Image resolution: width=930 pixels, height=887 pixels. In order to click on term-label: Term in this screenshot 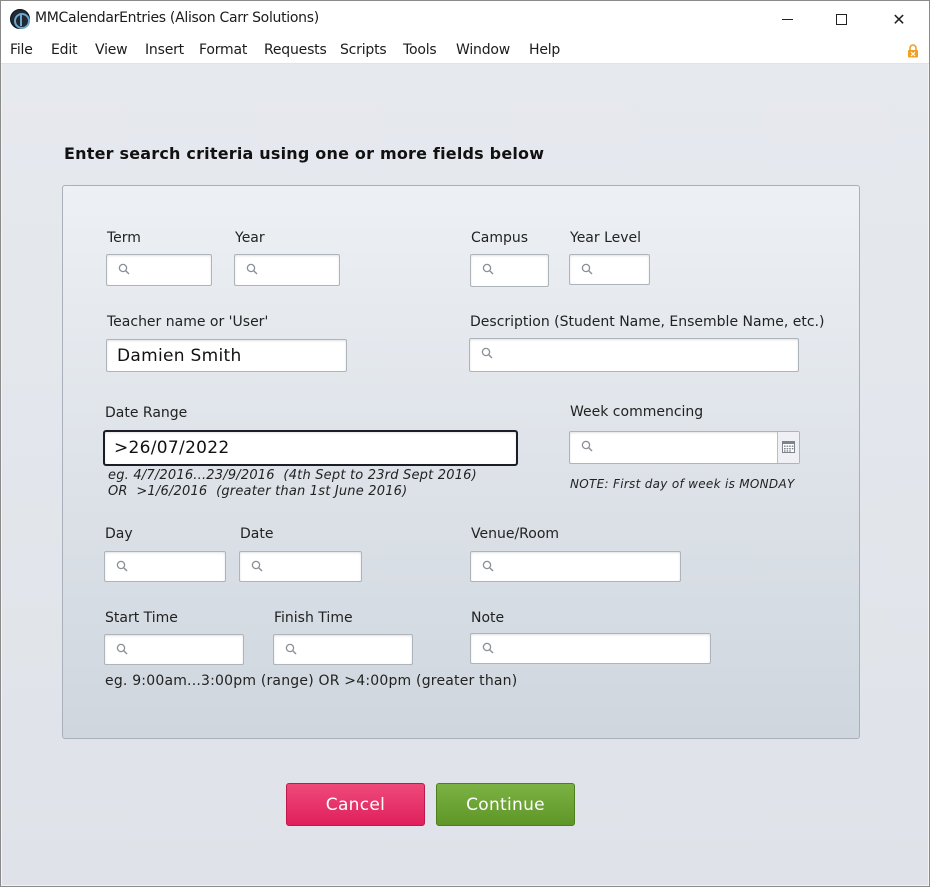, I will do `click(124, 238)`.